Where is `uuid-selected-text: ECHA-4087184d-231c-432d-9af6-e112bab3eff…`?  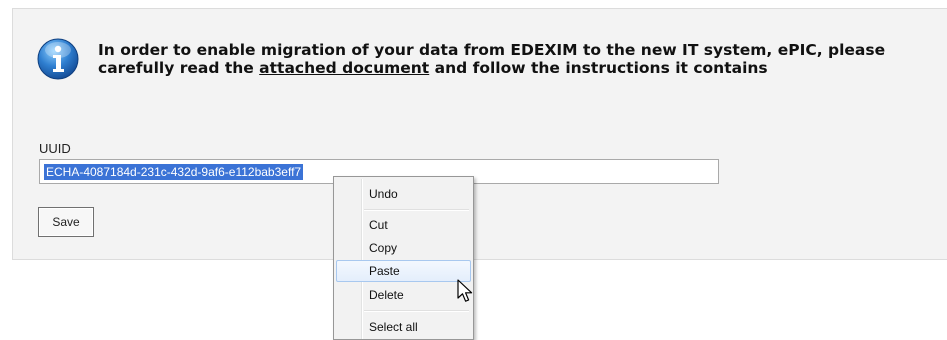 uuid-selected-text: ECHA-4087184d-231c-432d-9af6-e112bab3eff… is located at coordinates (174, 172).